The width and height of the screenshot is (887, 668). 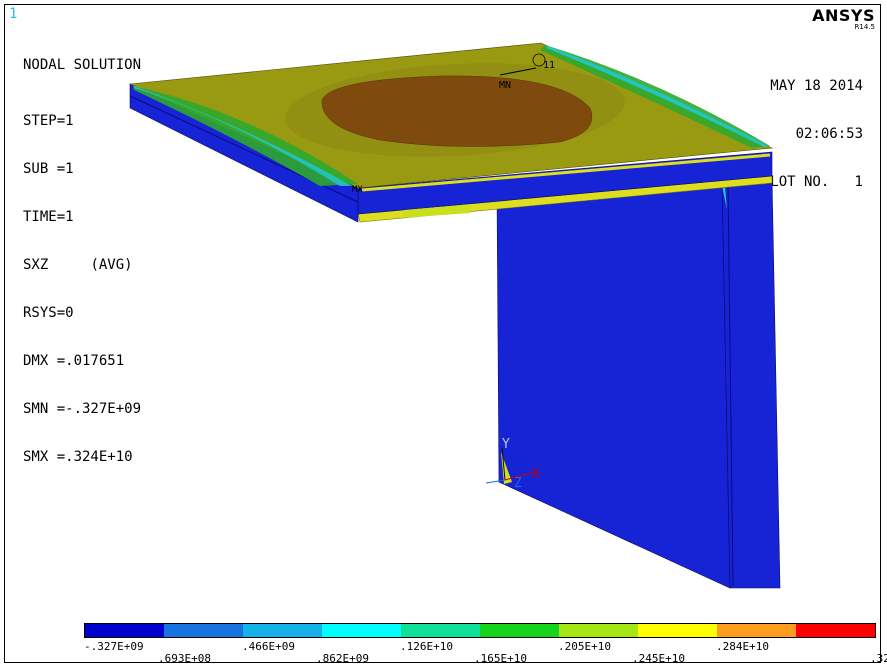 I want to click on legend-label-high-3: .245E+10, so click(x=658, y=658).